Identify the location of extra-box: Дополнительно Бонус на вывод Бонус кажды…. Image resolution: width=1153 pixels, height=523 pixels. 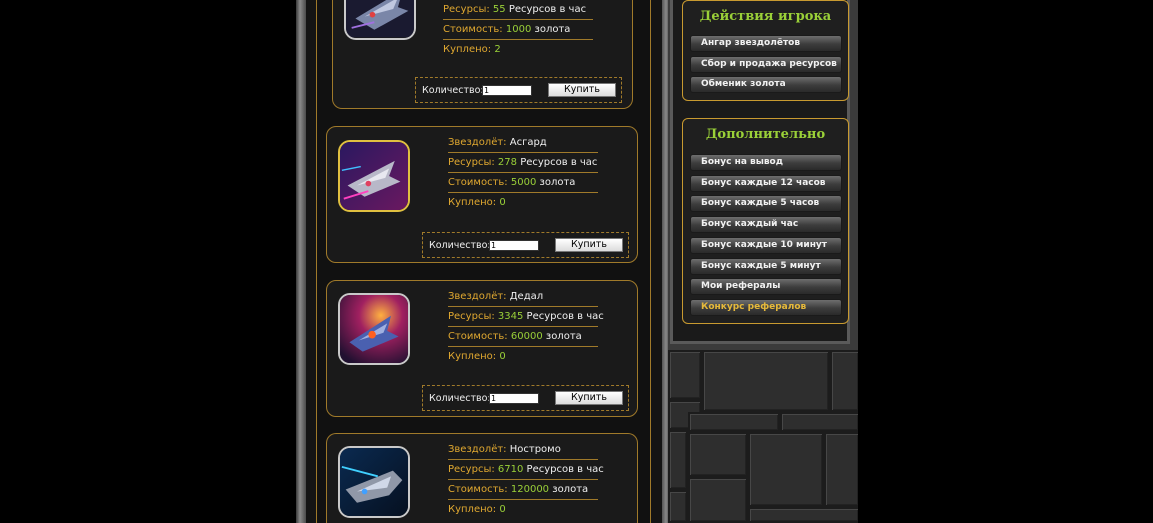
(765, 221).